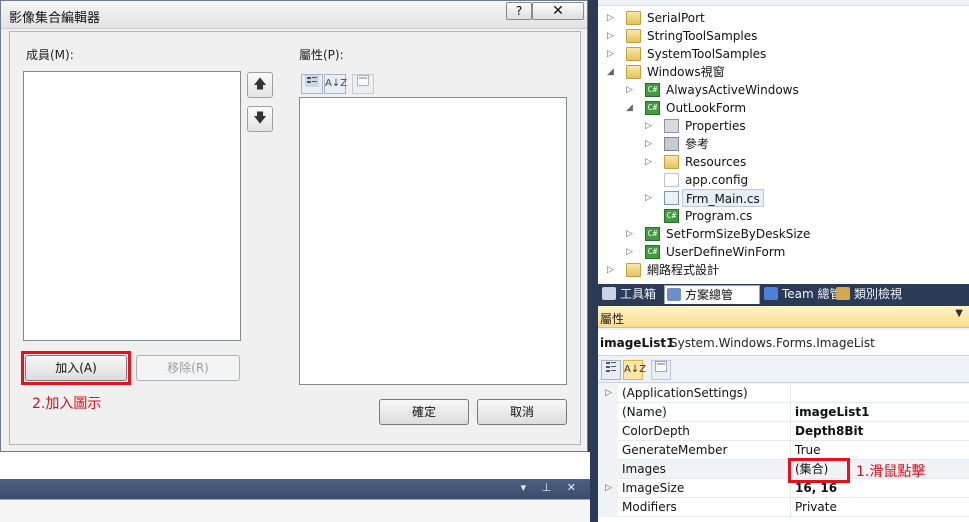  What do you see at coordinates (874, 294) in the screenshot?
I see `tab-class-view: 類別檢視` at bounding box center [874, 294].